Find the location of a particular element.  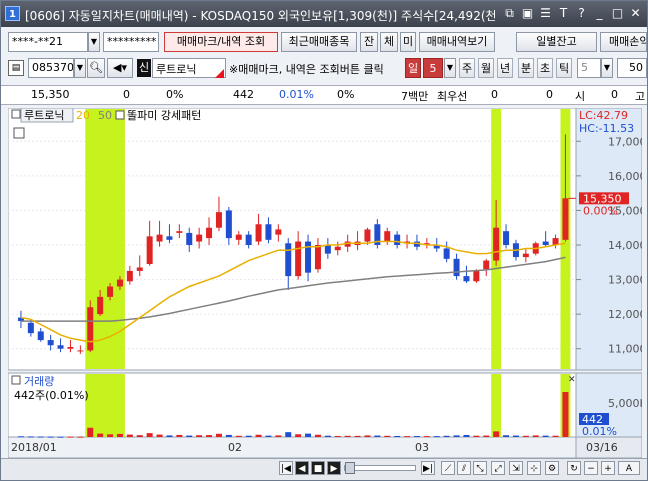

period-minute-button: 분 is located at coordinates (526, 68).